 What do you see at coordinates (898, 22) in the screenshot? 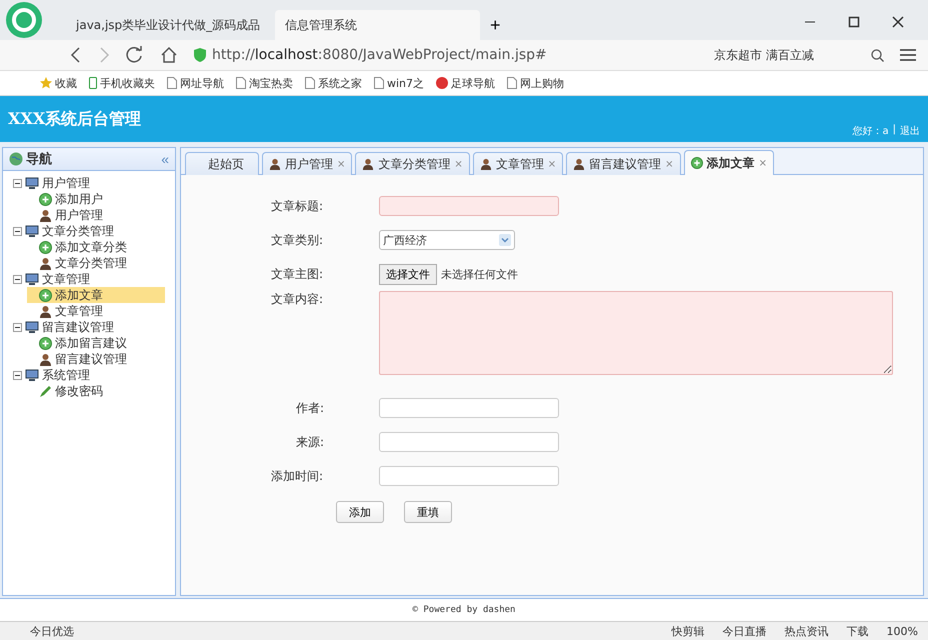
I see `close-icon` at bounding box center [898, 22].